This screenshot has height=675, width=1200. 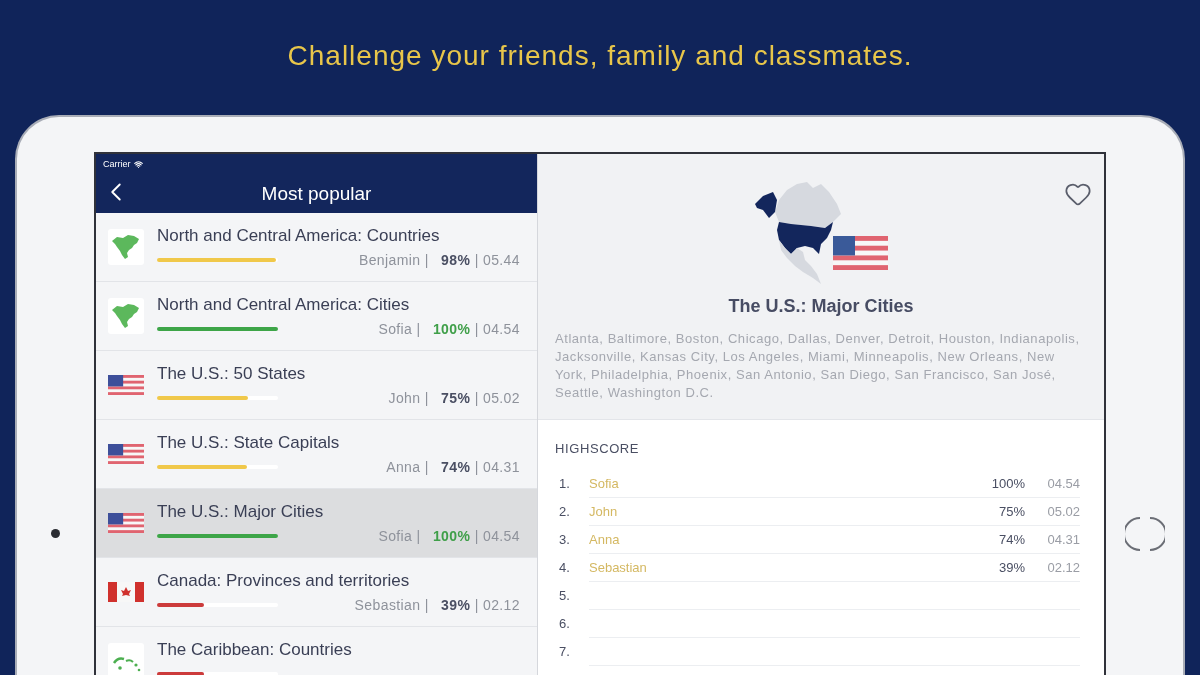 What do you see at coordinates (1063, 511) in the screenshot?
I see `score-time: 05.02` at bounding box center [1063, 511].